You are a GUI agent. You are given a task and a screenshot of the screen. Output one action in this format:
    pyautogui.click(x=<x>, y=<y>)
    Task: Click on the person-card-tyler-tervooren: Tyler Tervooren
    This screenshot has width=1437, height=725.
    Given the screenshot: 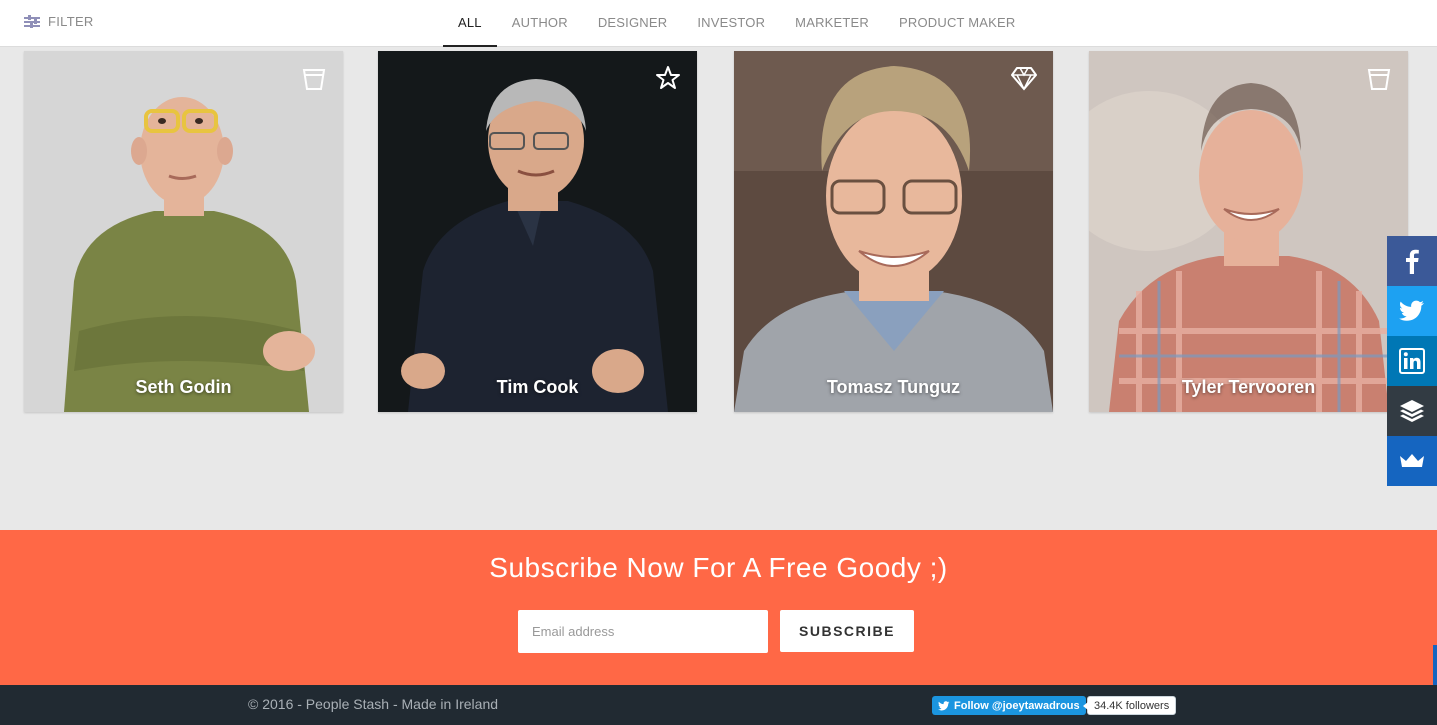 What is the action you would take?
    pyautogui.click(x=1248, y=231)
    